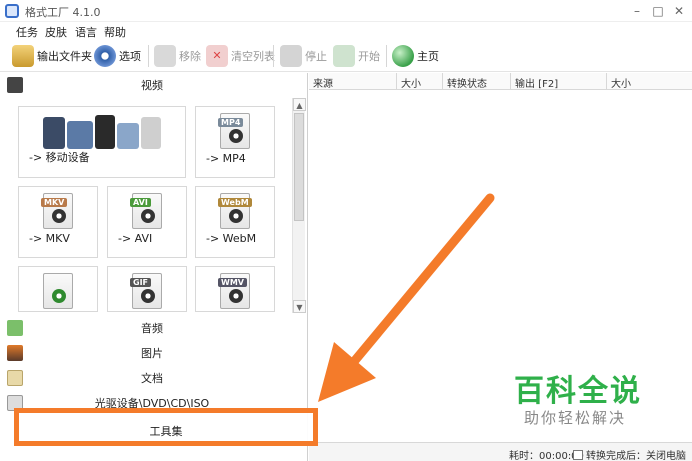  What do you see at coordinates (64, 56) in the screenshot?
I see `output-folder-label: 输出文件夹` at bounding box center [64, 56].